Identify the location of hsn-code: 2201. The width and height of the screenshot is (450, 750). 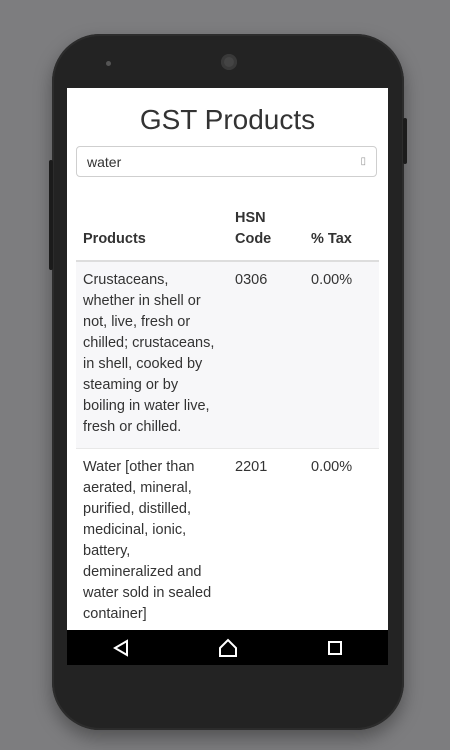
(266, 542).